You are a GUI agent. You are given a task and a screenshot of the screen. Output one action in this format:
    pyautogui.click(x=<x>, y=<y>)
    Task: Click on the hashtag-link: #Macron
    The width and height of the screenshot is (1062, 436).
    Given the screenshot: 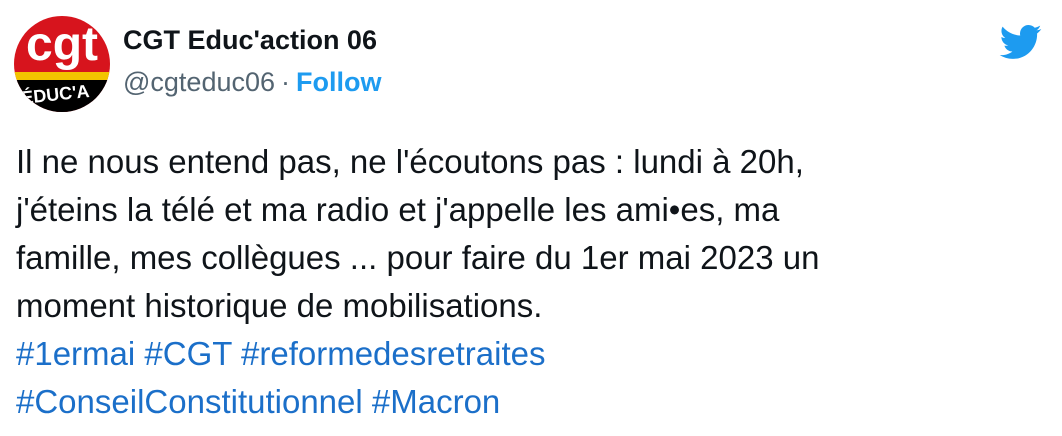 What is the action you would take?
    pyautogui.click(x=436, y=401)
    